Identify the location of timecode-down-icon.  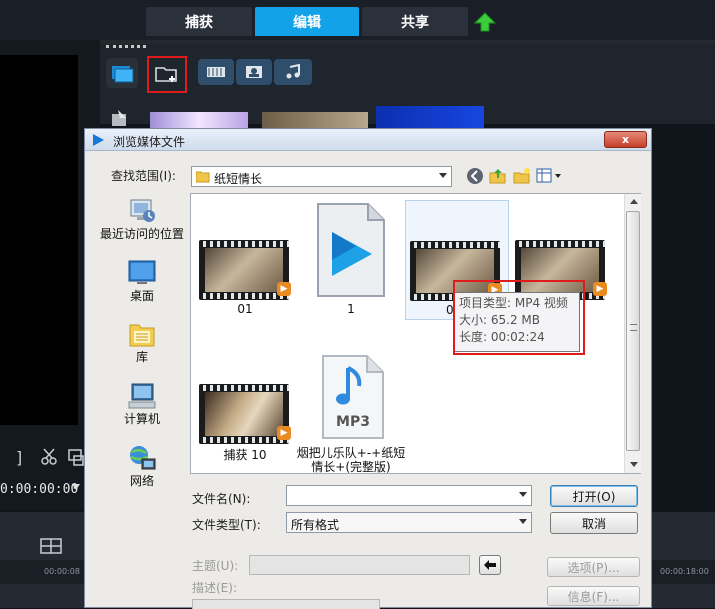
(76, 487).